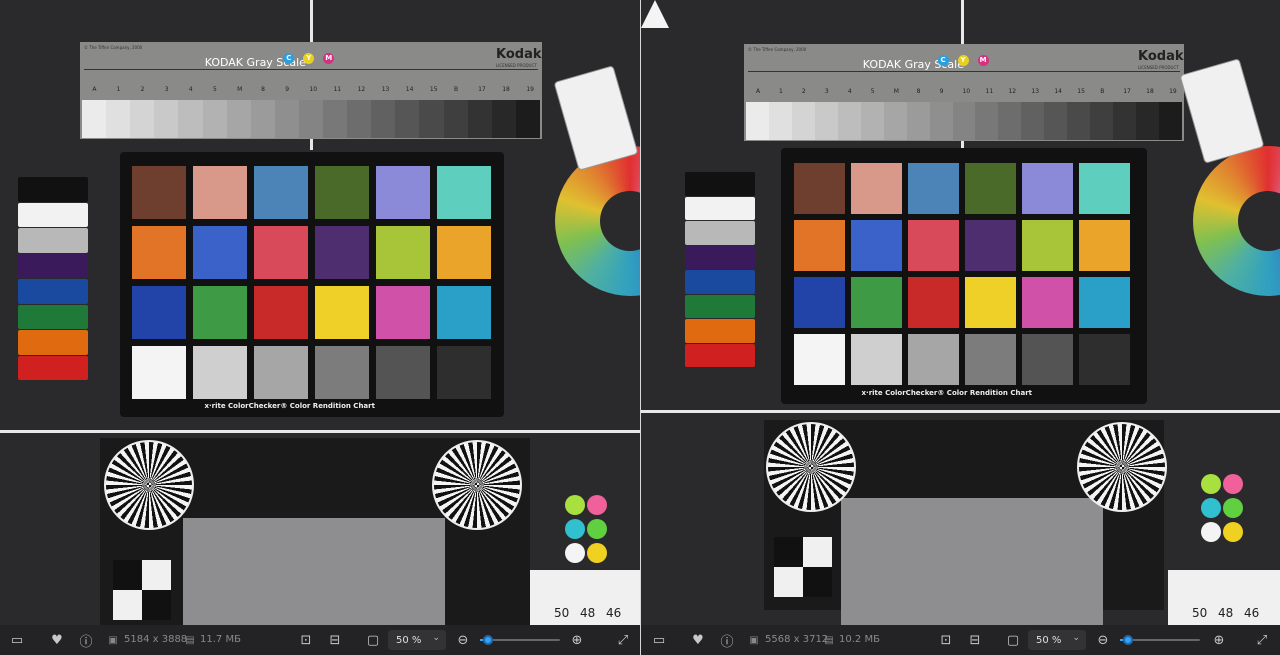  Describe the element at coordinates (829, 640) in the screenshot. I see `file-size-icon: ▤` at that location.